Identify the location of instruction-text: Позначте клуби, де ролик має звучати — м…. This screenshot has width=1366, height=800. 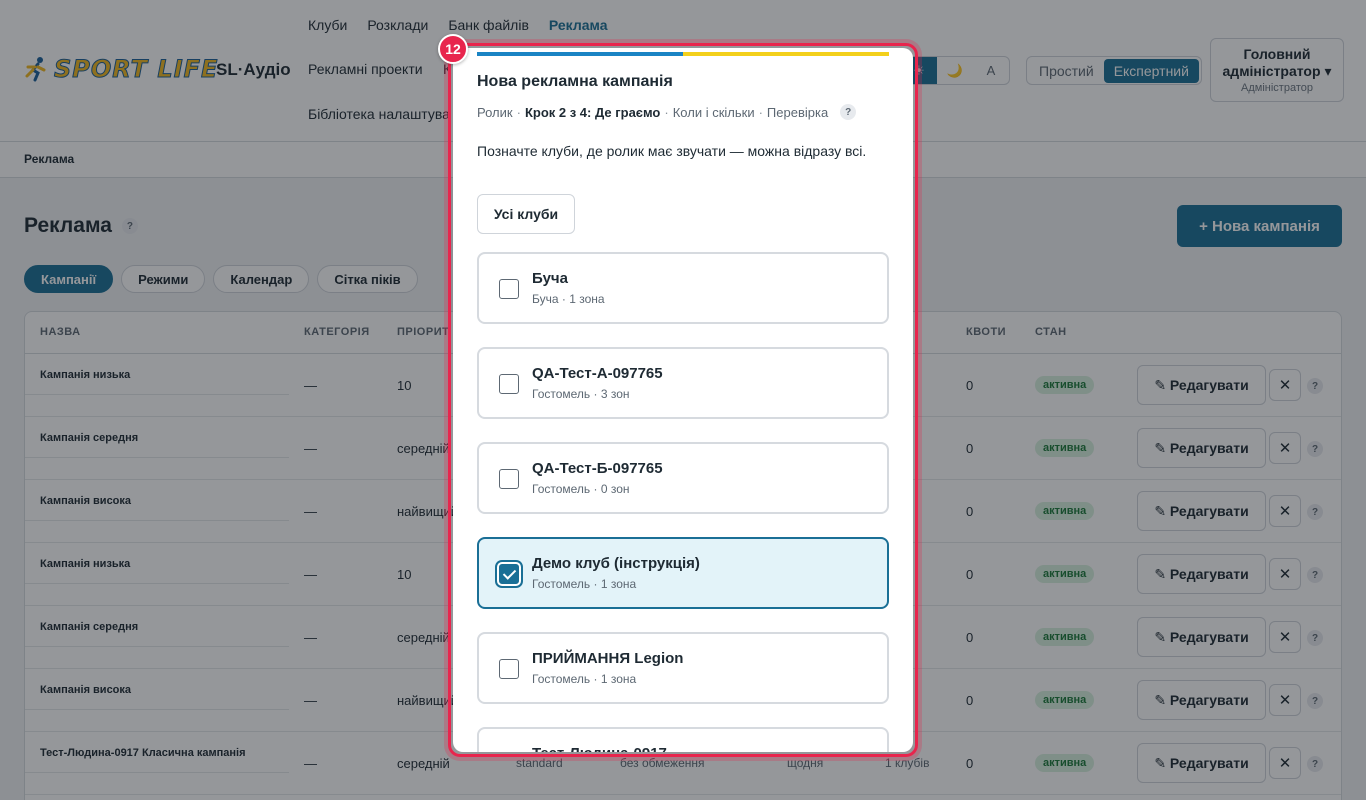
(672, 151).